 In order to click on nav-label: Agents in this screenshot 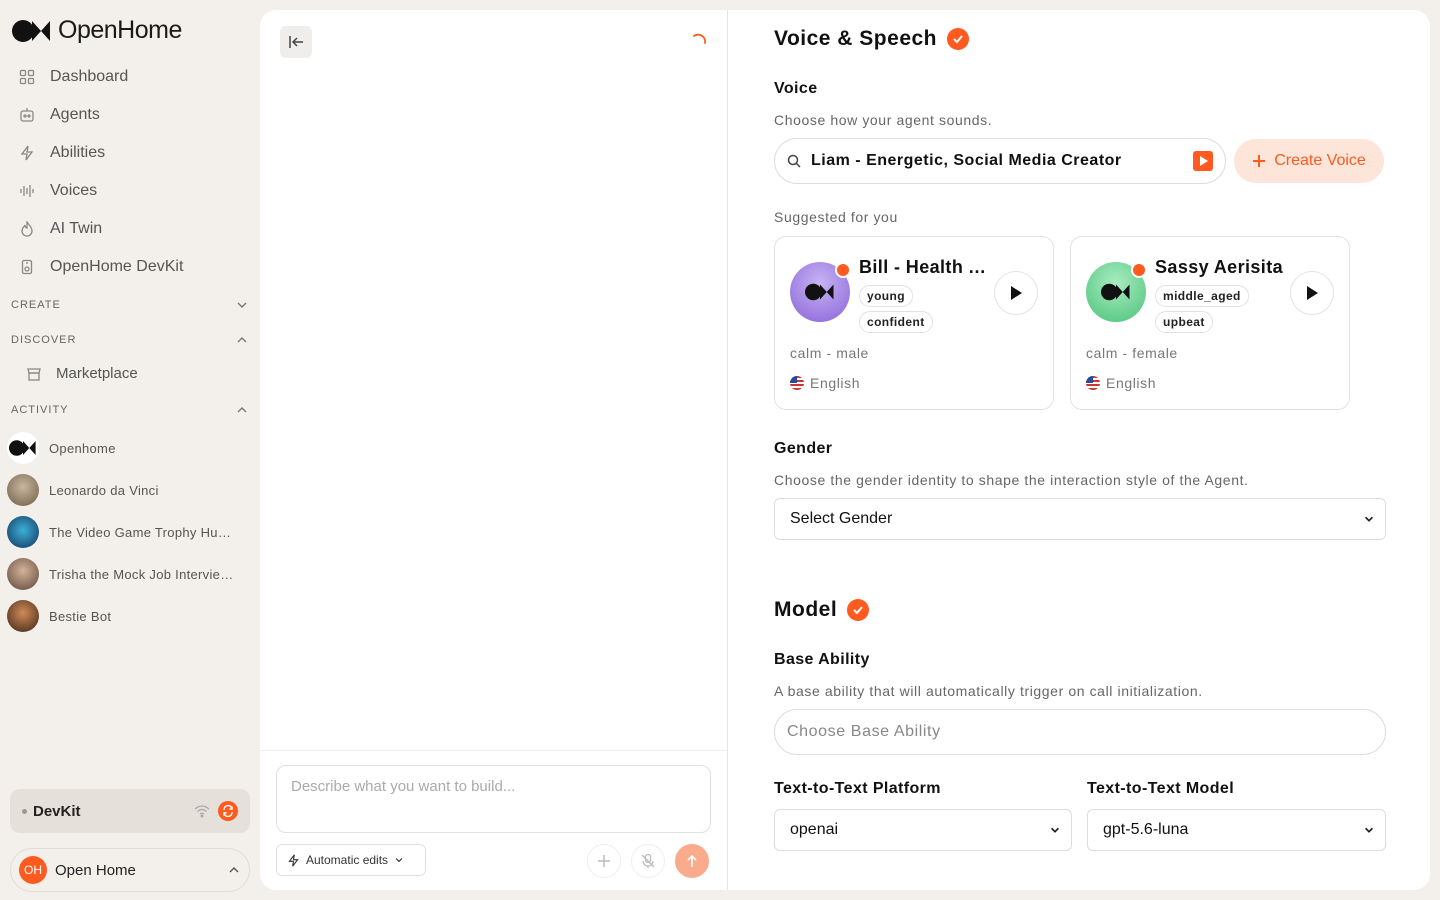, I will do `click(75, 114)`.